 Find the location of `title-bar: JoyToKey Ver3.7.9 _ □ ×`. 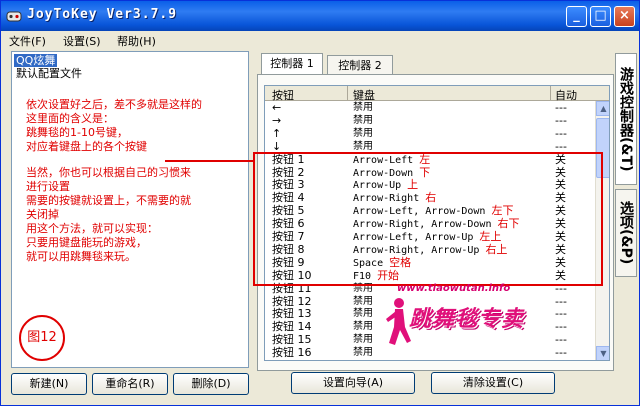

title-bar: JoyToKey Ver3.7.9 _ □ × is located at coordinates (320, 16).